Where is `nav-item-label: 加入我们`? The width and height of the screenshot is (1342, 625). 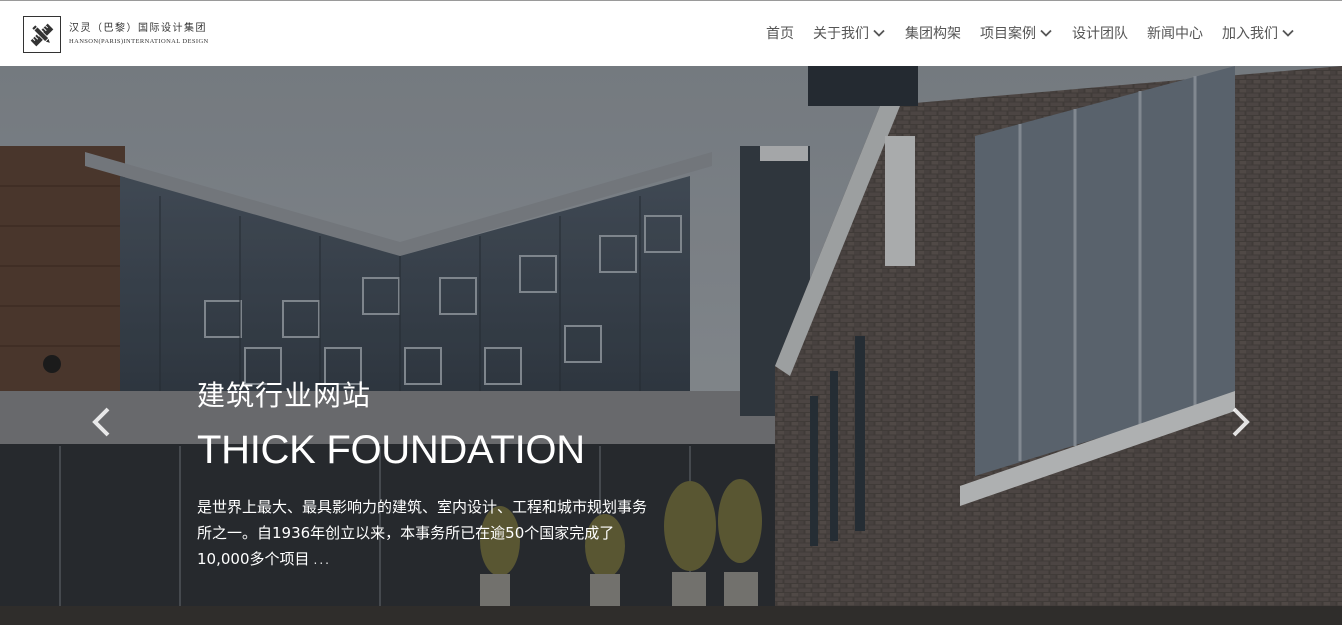 nav-item-label: 加入我们 is located at coordinates (1250, 34).